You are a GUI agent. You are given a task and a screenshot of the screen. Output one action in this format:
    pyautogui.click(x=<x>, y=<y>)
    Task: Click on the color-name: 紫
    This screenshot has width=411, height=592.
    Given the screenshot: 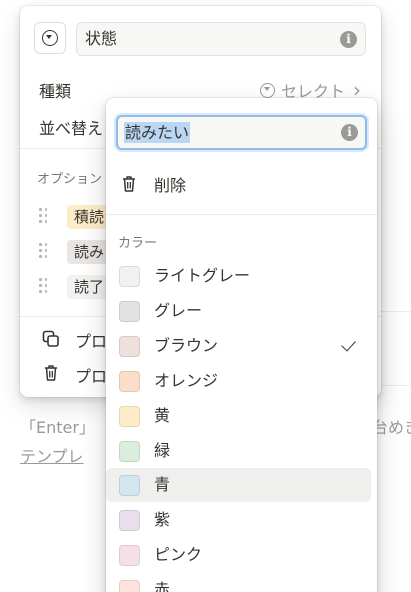 What is the action you would take?
    pyautogui.click(x=162, y=519)
    